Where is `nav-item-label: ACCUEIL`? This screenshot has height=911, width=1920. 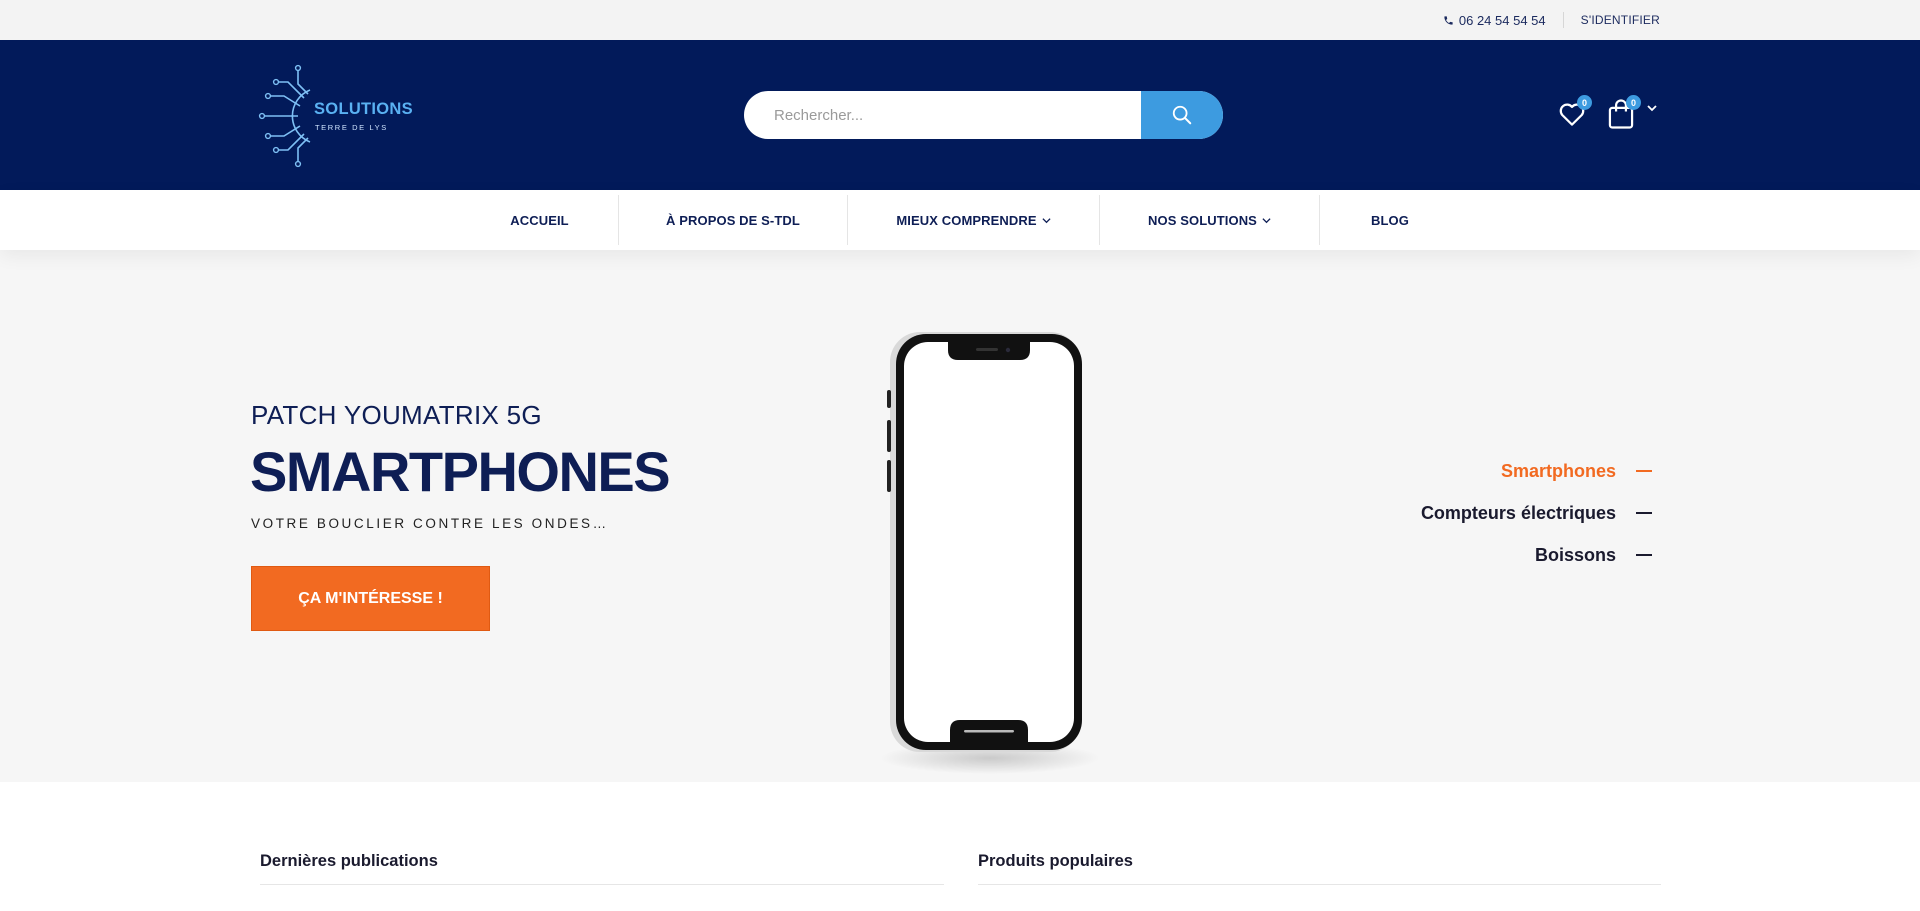 nav-item-label: ACCUEIL is located at coordinates (539, 220).